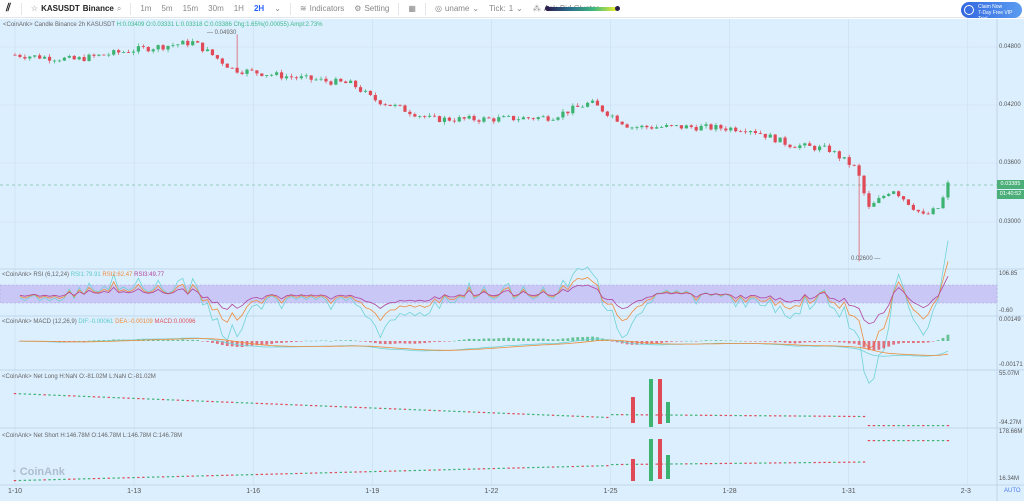  Describe the element at coordinates (277, 8) in the screenshot. I see `interval-dropdown-icon: ⌄` at that location.